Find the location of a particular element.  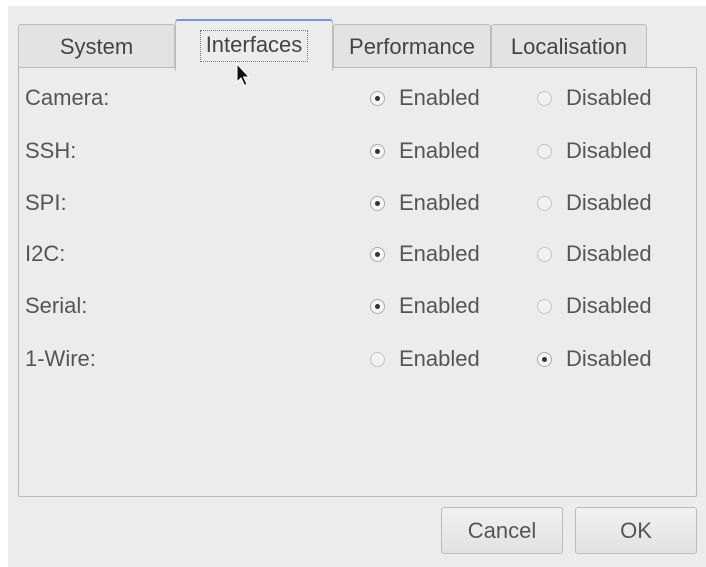

serial-disabled-radio: Disabled is located at coordinates (594, 306).